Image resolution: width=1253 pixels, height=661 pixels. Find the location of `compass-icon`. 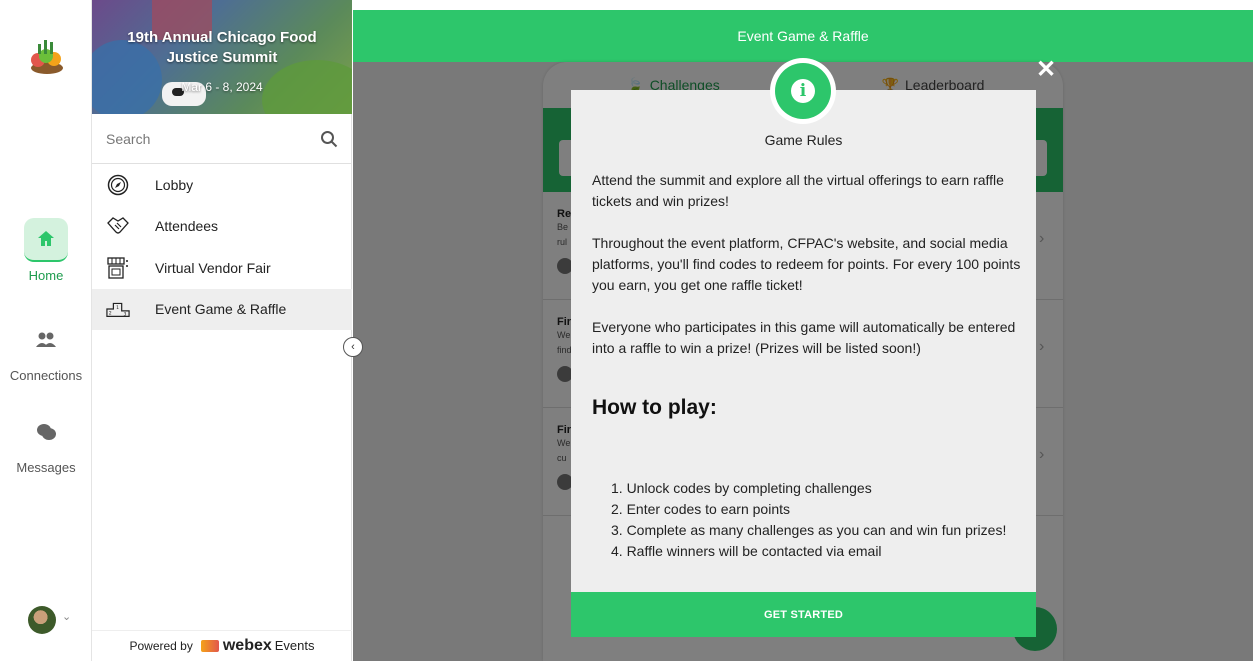

compass-icon is located at coordinates (118, 185).